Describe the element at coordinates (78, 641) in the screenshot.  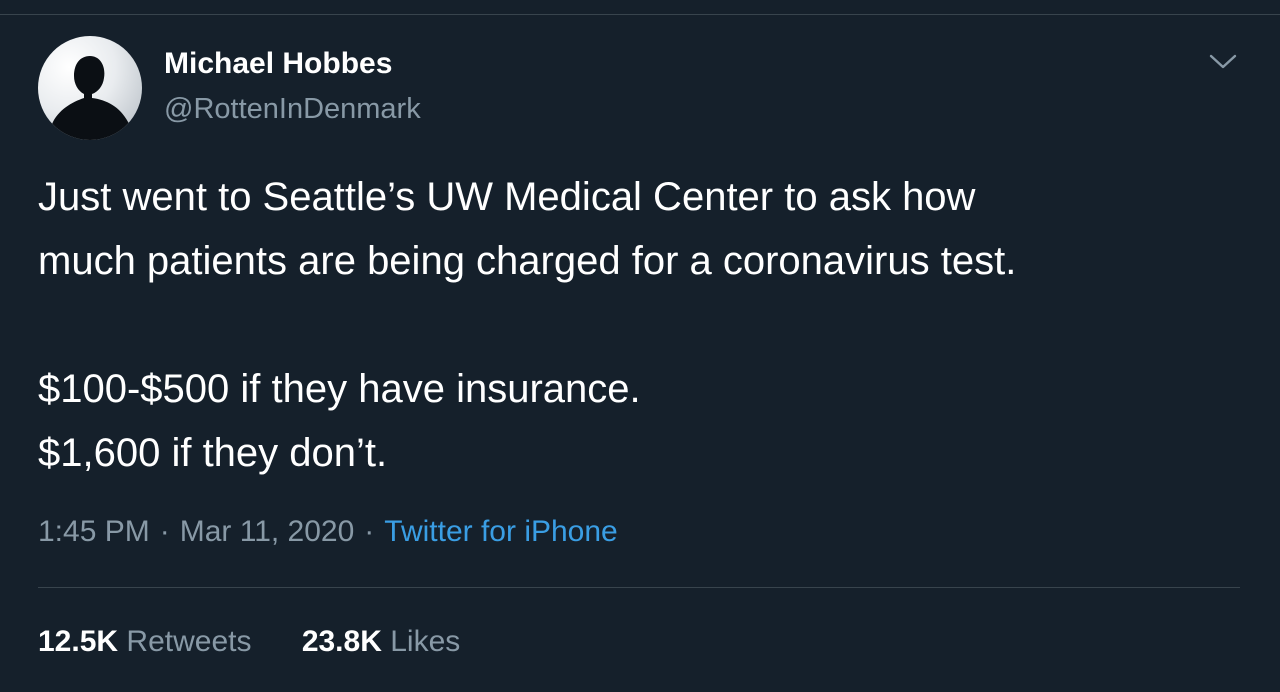
I see `retweets-count: 12.5K` at that location.